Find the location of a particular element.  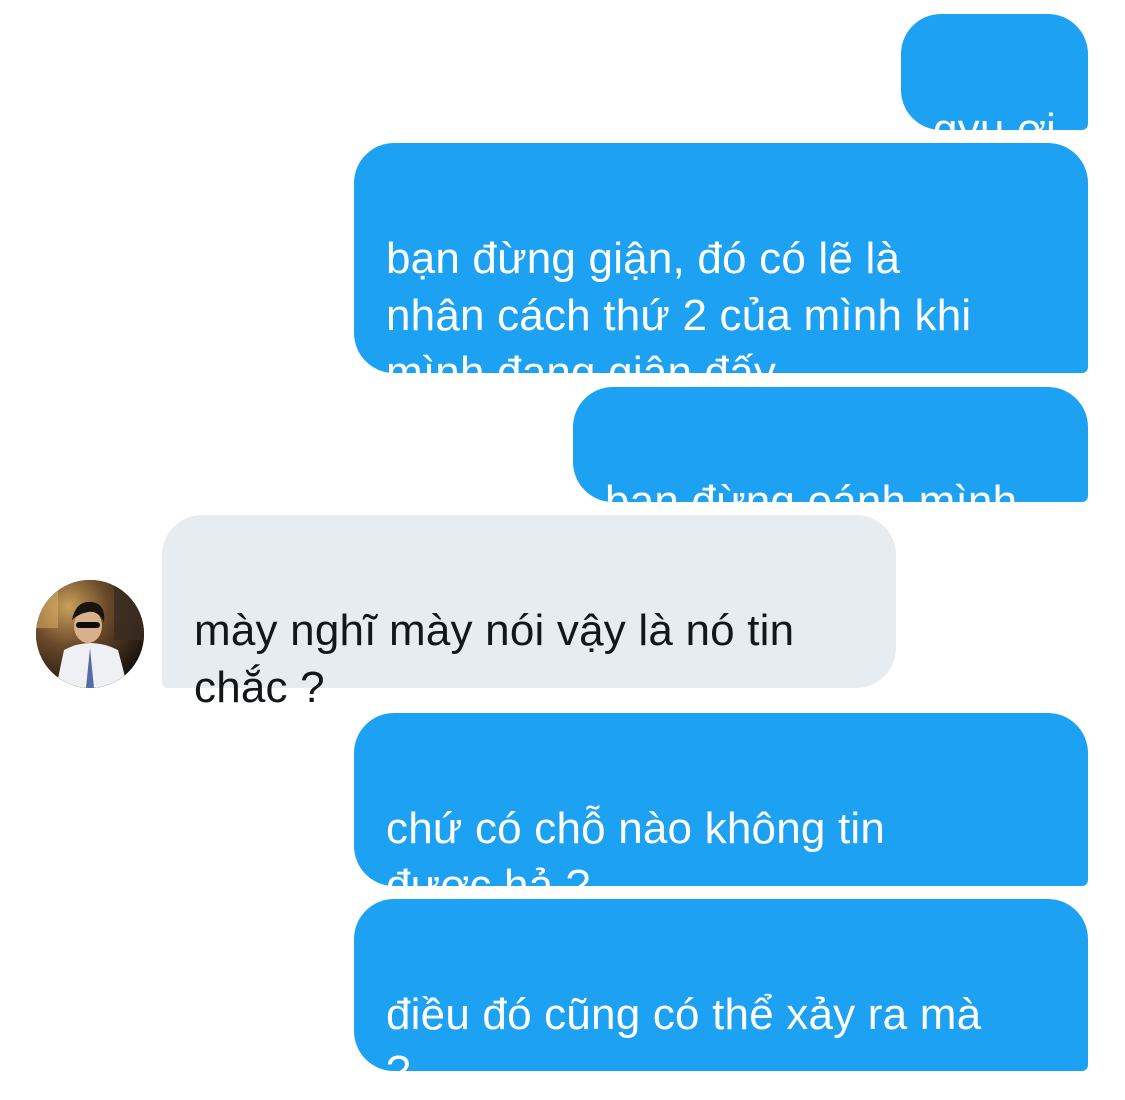

user-avatar-photo-icon is located at coordinates (90, 634).